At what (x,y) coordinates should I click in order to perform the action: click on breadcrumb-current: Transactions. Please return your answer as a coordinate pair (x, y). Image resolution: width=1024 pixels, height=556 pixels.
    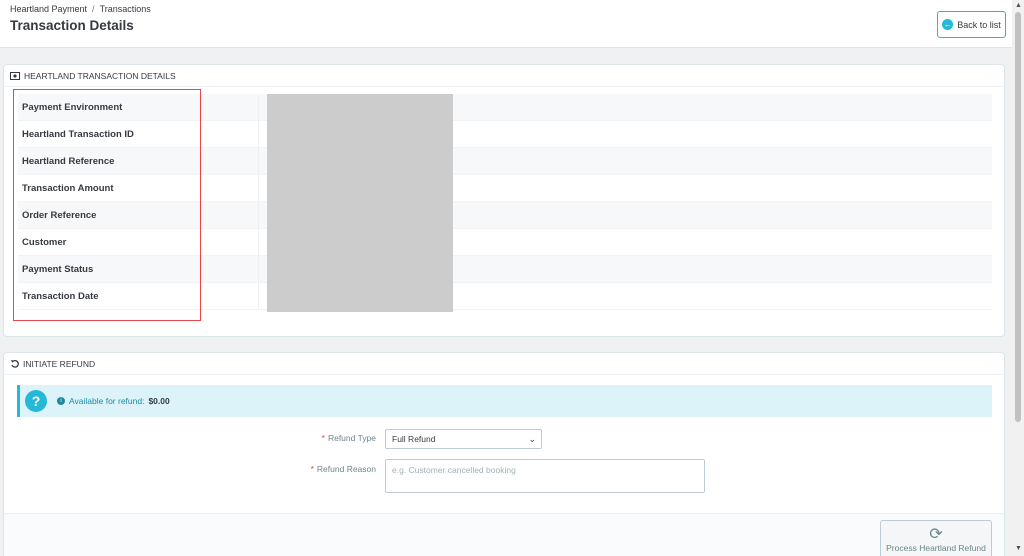
    Looking at the image, I should click on (125, 9).